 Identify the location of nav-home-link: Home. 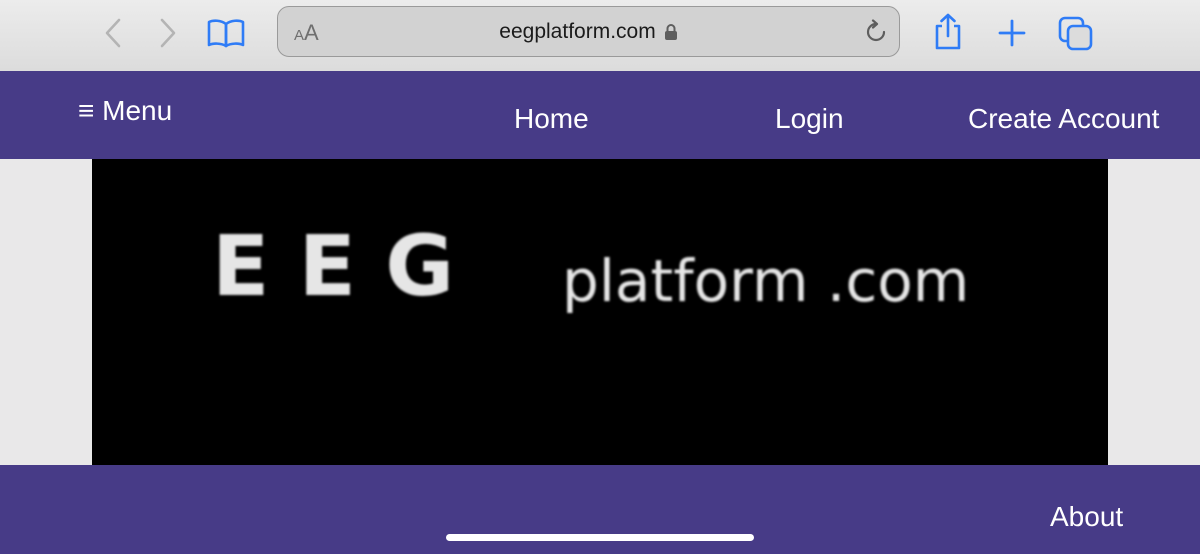
(551, 119).